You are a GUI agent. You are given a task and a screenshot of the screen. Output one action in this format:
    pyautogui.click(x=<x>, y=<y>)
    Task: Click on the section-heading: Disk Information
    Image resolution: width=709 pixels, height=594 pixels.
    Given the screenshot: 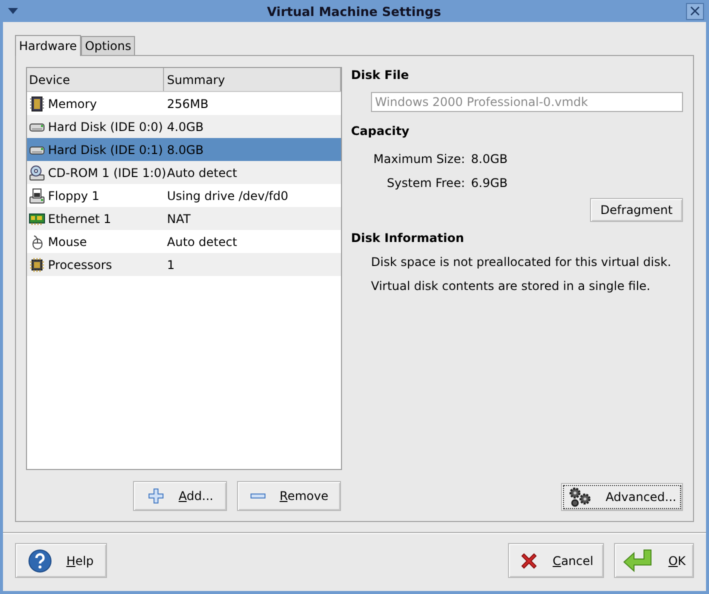 What is the action you would take?
    pyautogui.click(x=408, y=238)
    